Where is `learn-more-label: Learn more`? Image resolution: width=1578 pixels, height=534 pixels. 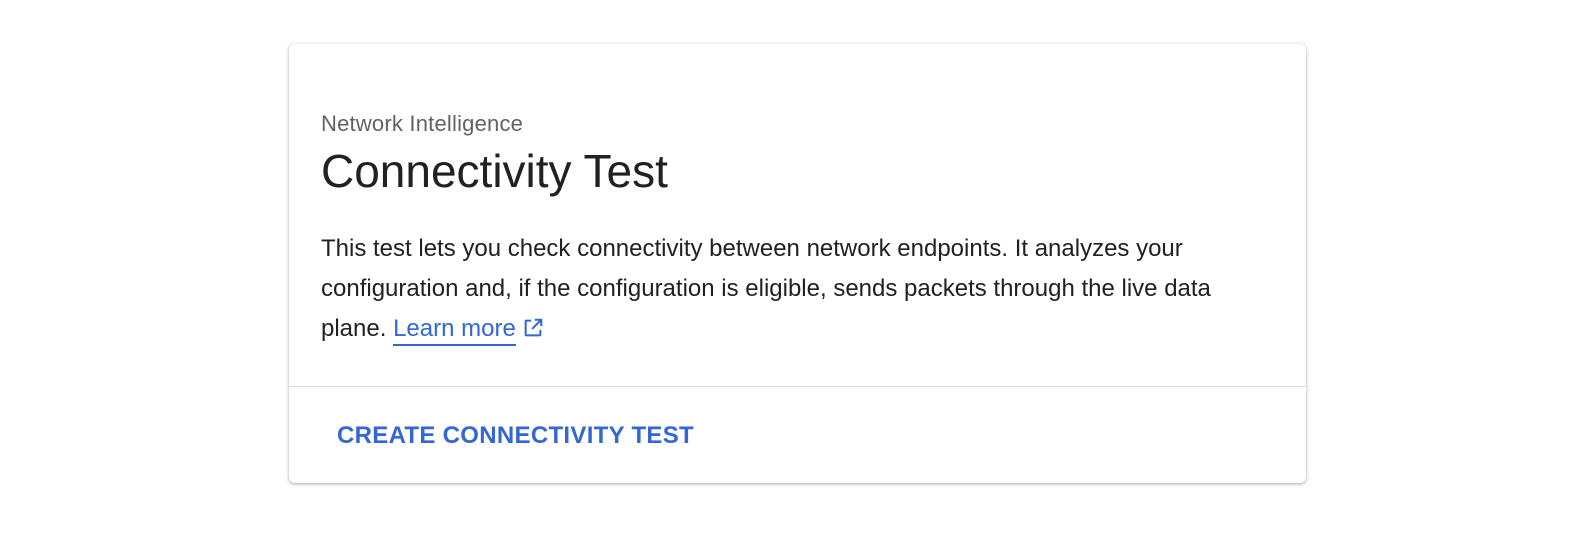
learn-more-label: Learn more is located at coordinates (454, 328).